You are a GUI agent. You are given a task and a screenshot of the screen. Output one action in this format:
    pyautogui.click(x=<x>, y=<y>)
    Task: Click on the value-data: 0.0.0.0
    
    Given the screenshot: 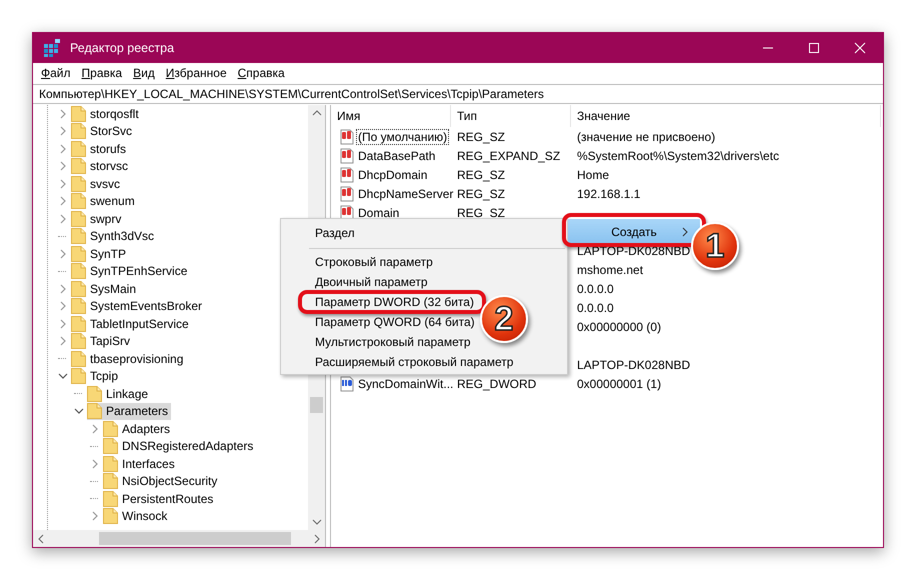 What is the action you would take?
    pyautogui.click(x=595, y=307)
    